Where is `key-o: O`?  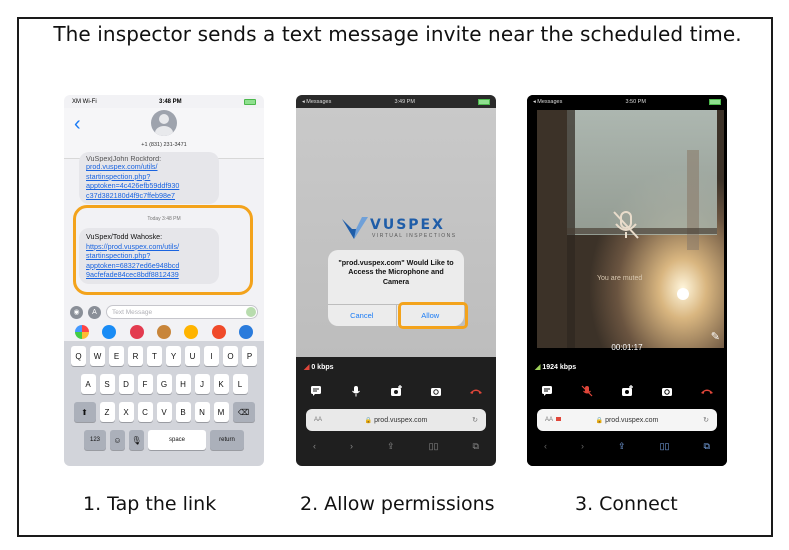 key-o: O is located at coordinates (230, 356).